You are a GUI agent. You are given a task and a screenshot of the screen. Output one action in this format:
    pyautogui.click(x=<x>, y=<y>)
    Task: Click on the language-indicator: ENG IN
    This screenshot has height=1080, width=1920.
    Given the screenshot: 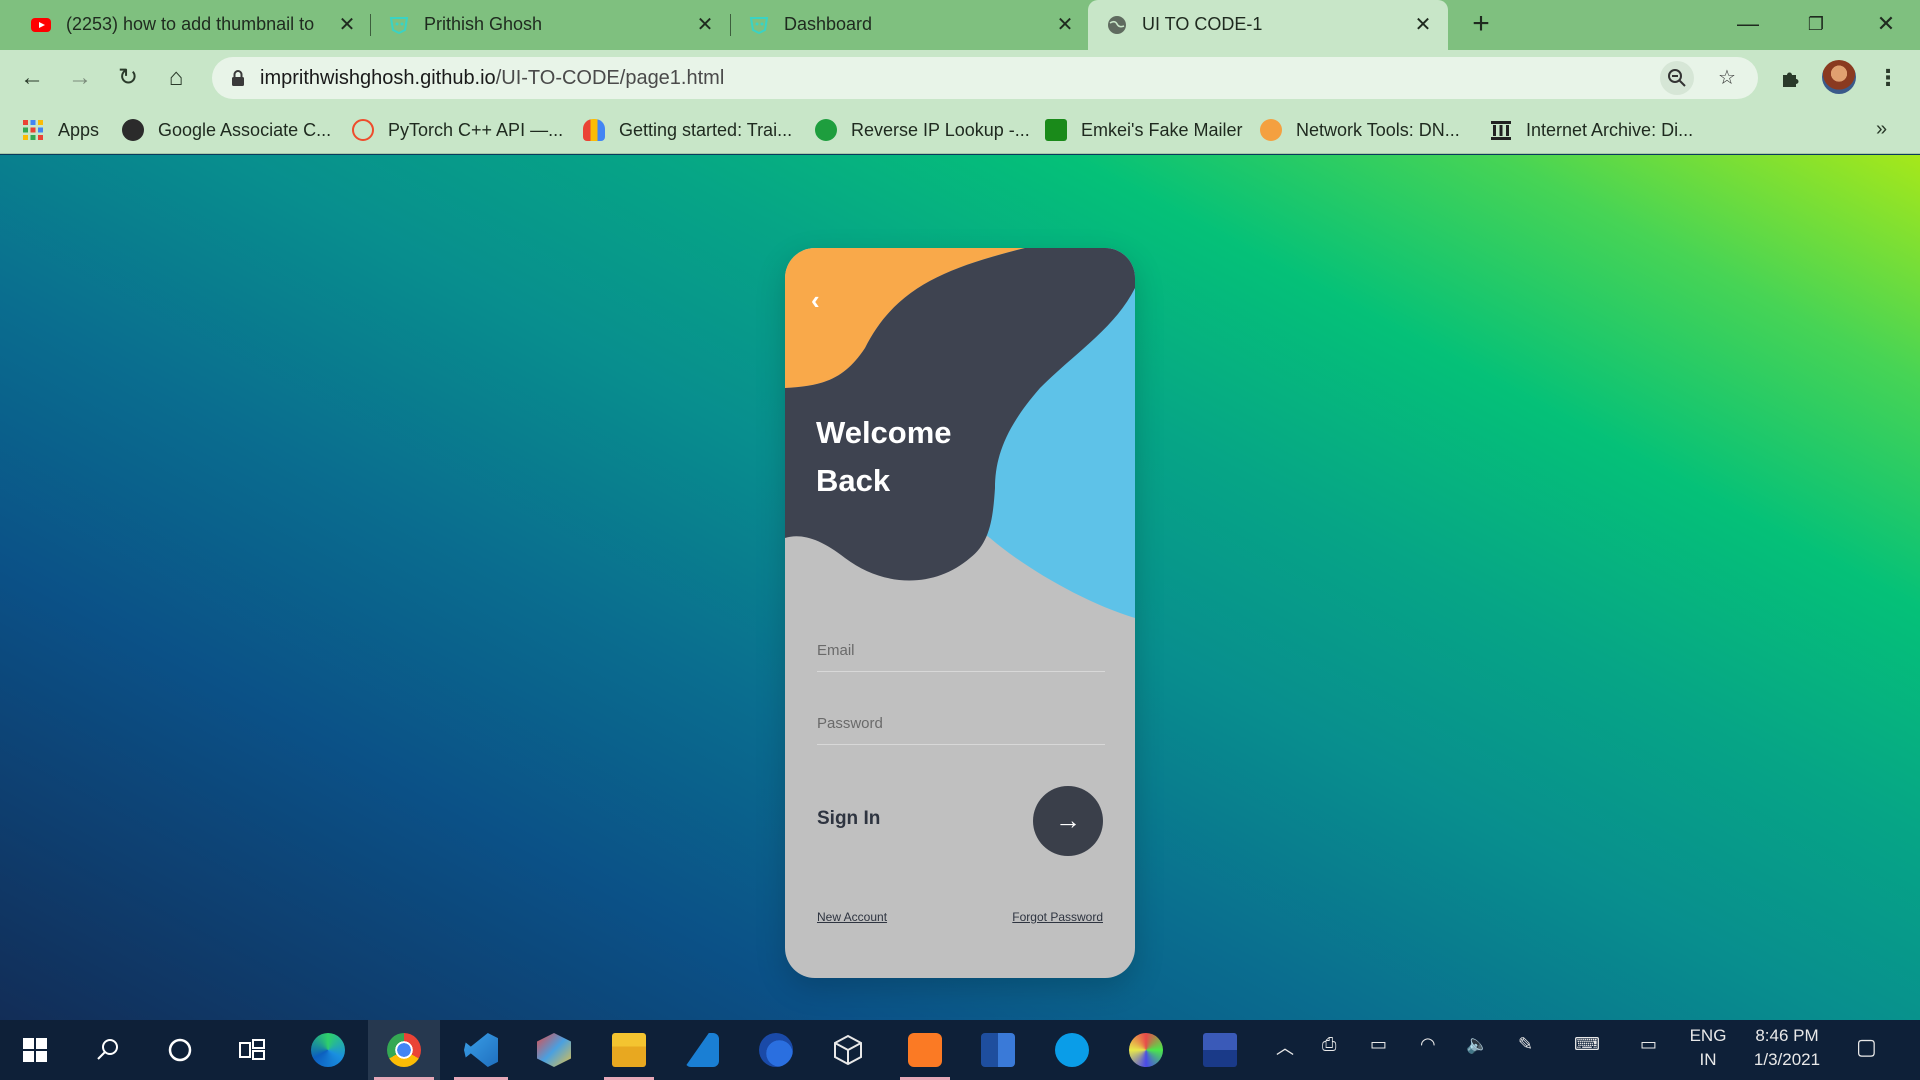 What is the action you would take?
    pyautogui.click(x=1708, y=1048)
    